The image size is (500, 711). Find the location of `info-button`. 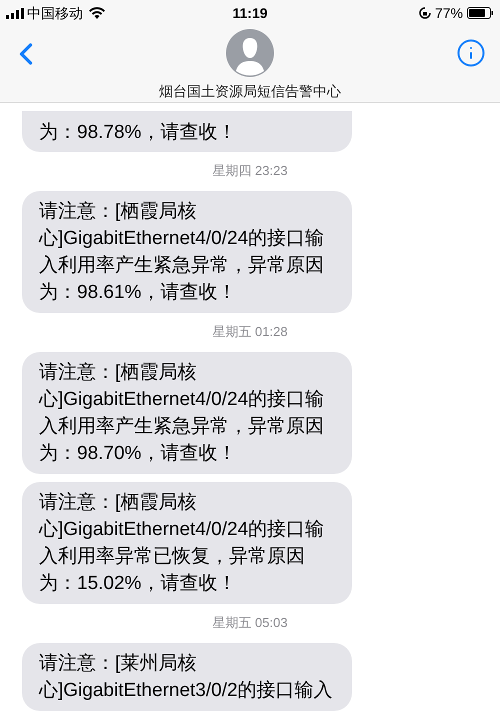

info-button is located at coordinates (471, 53).